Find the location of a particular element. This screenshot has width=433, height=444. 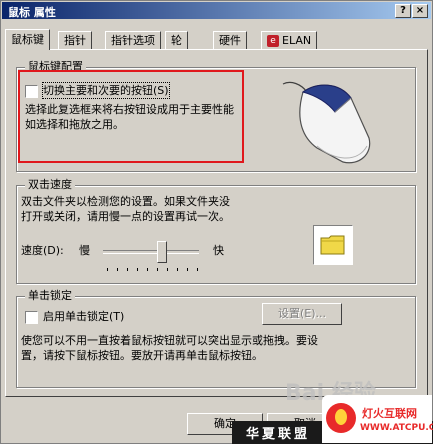

test-folder-area is located at coordinates (333, 245).